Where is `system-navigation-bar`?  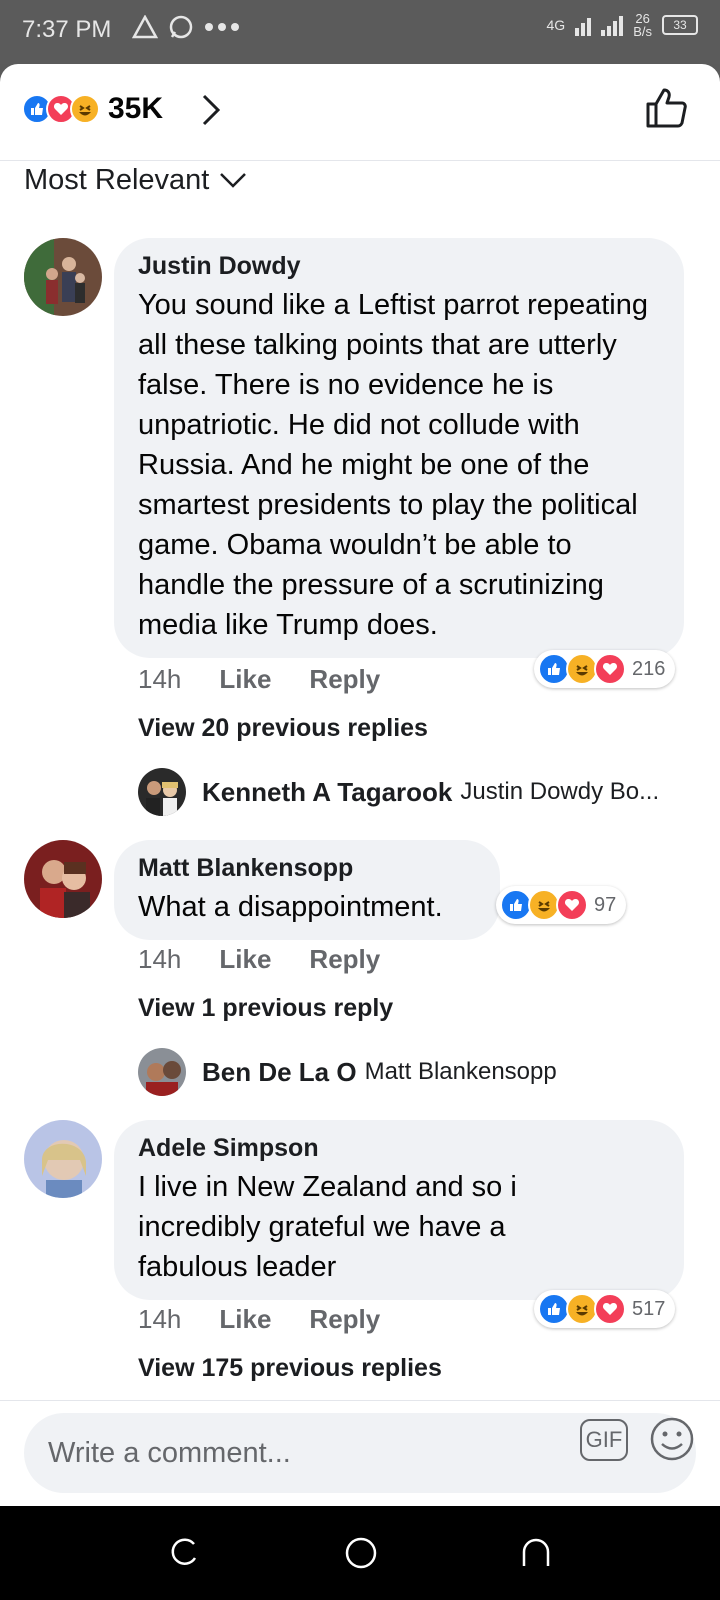
system-navigation-bar is located at coordinates (360, 1553).